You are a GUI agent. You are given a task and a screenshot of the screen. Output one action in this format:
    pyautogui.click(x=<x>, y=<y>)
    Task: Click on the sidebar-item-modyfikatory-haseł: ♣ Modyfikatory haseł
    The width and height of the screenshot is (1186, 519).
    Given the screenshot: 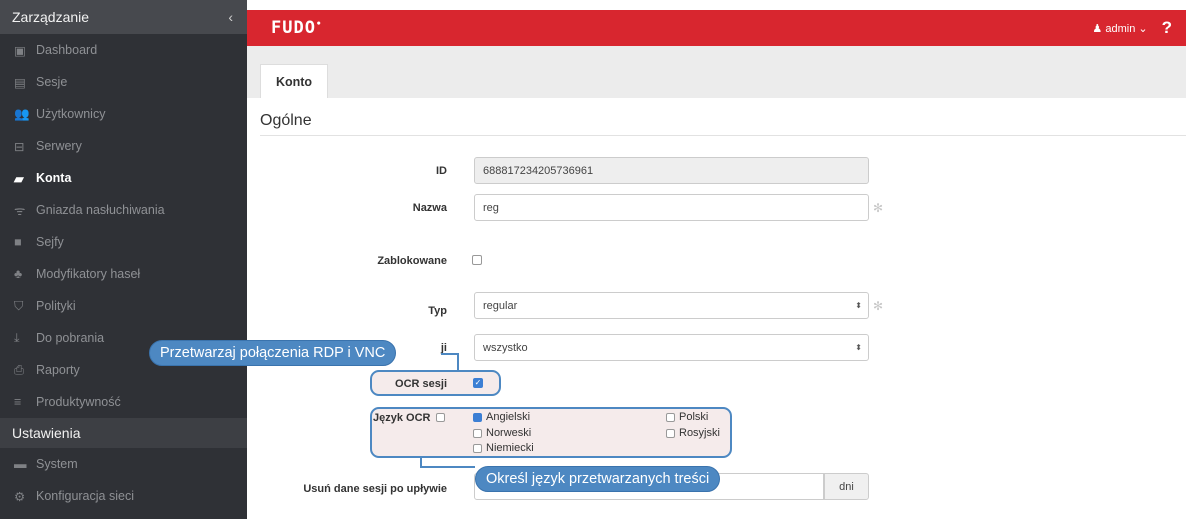 What is the action you would take?
    pyautogui.click(x=123, y=274)
    